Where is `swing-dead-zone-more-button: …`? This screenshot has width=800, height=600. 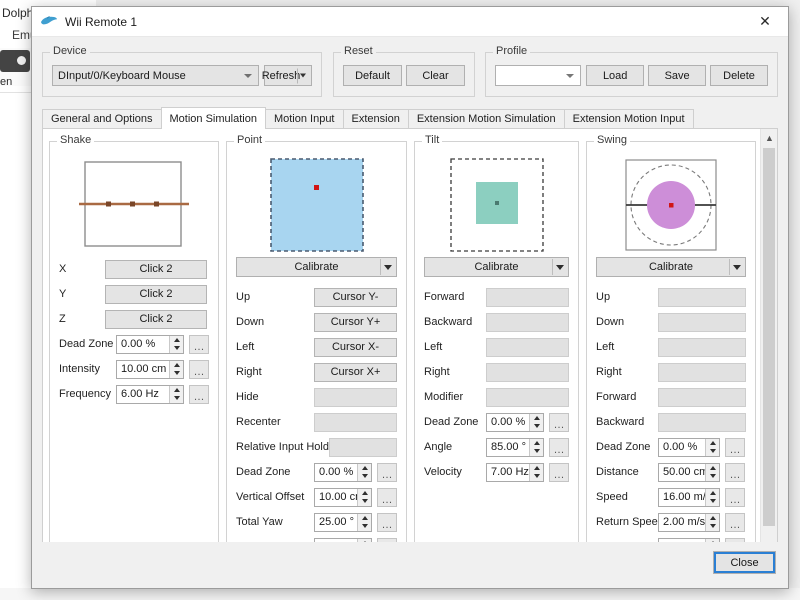 swing-dead-zone-more-button: … is located at coordinates (735, 447).